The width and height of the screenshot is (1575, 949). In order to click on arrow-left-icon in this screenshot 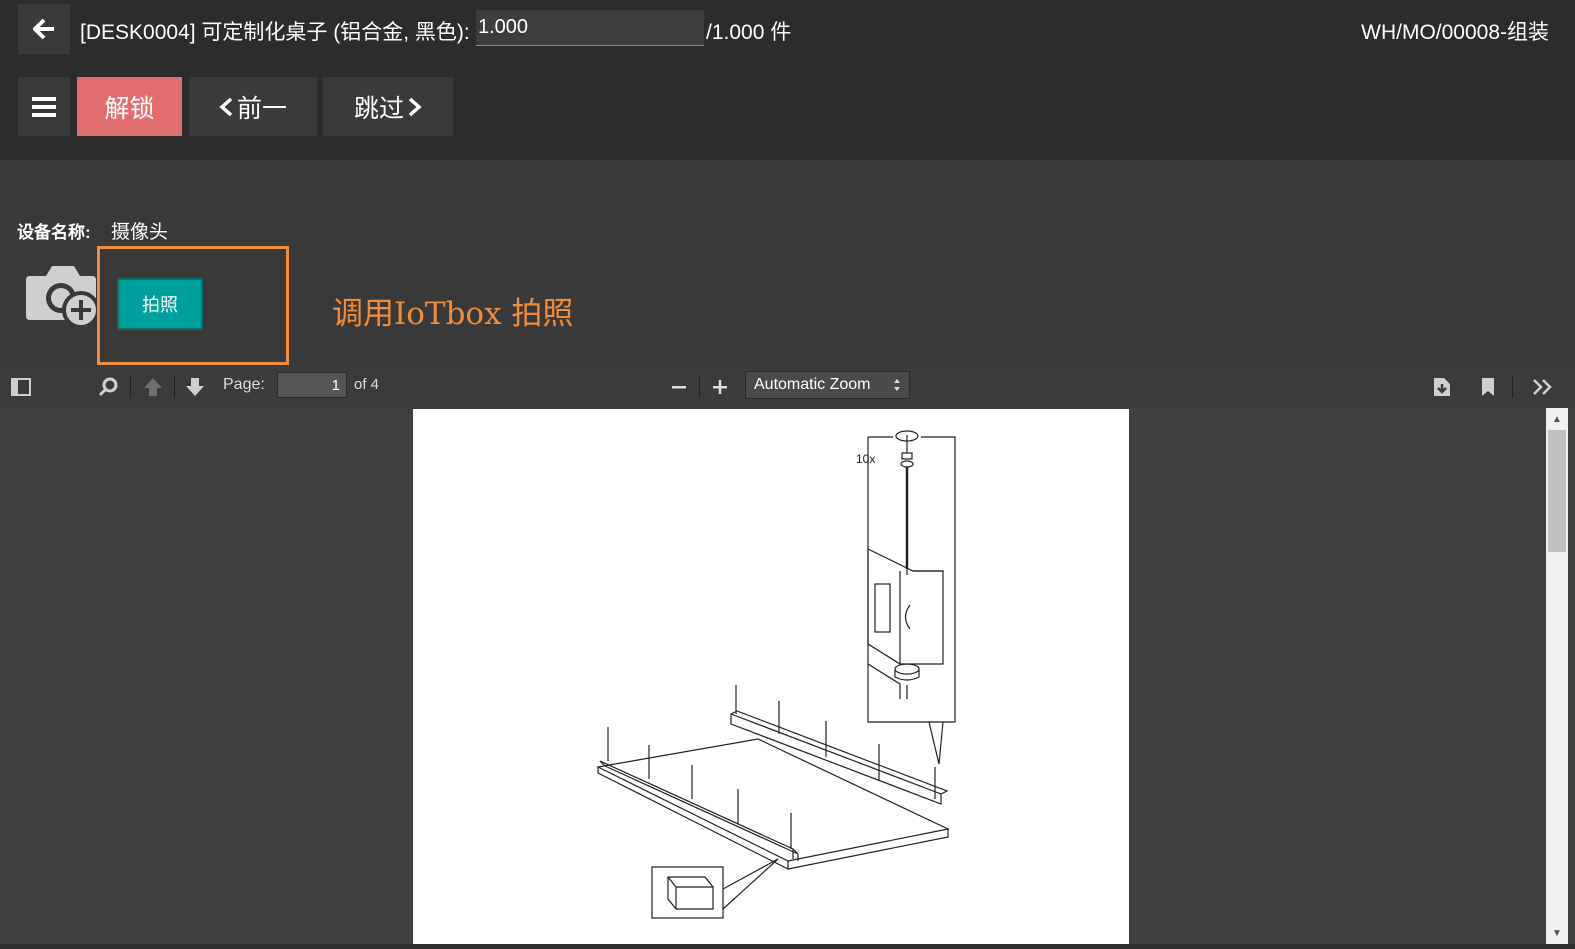, I will do `click(43, 29)`.